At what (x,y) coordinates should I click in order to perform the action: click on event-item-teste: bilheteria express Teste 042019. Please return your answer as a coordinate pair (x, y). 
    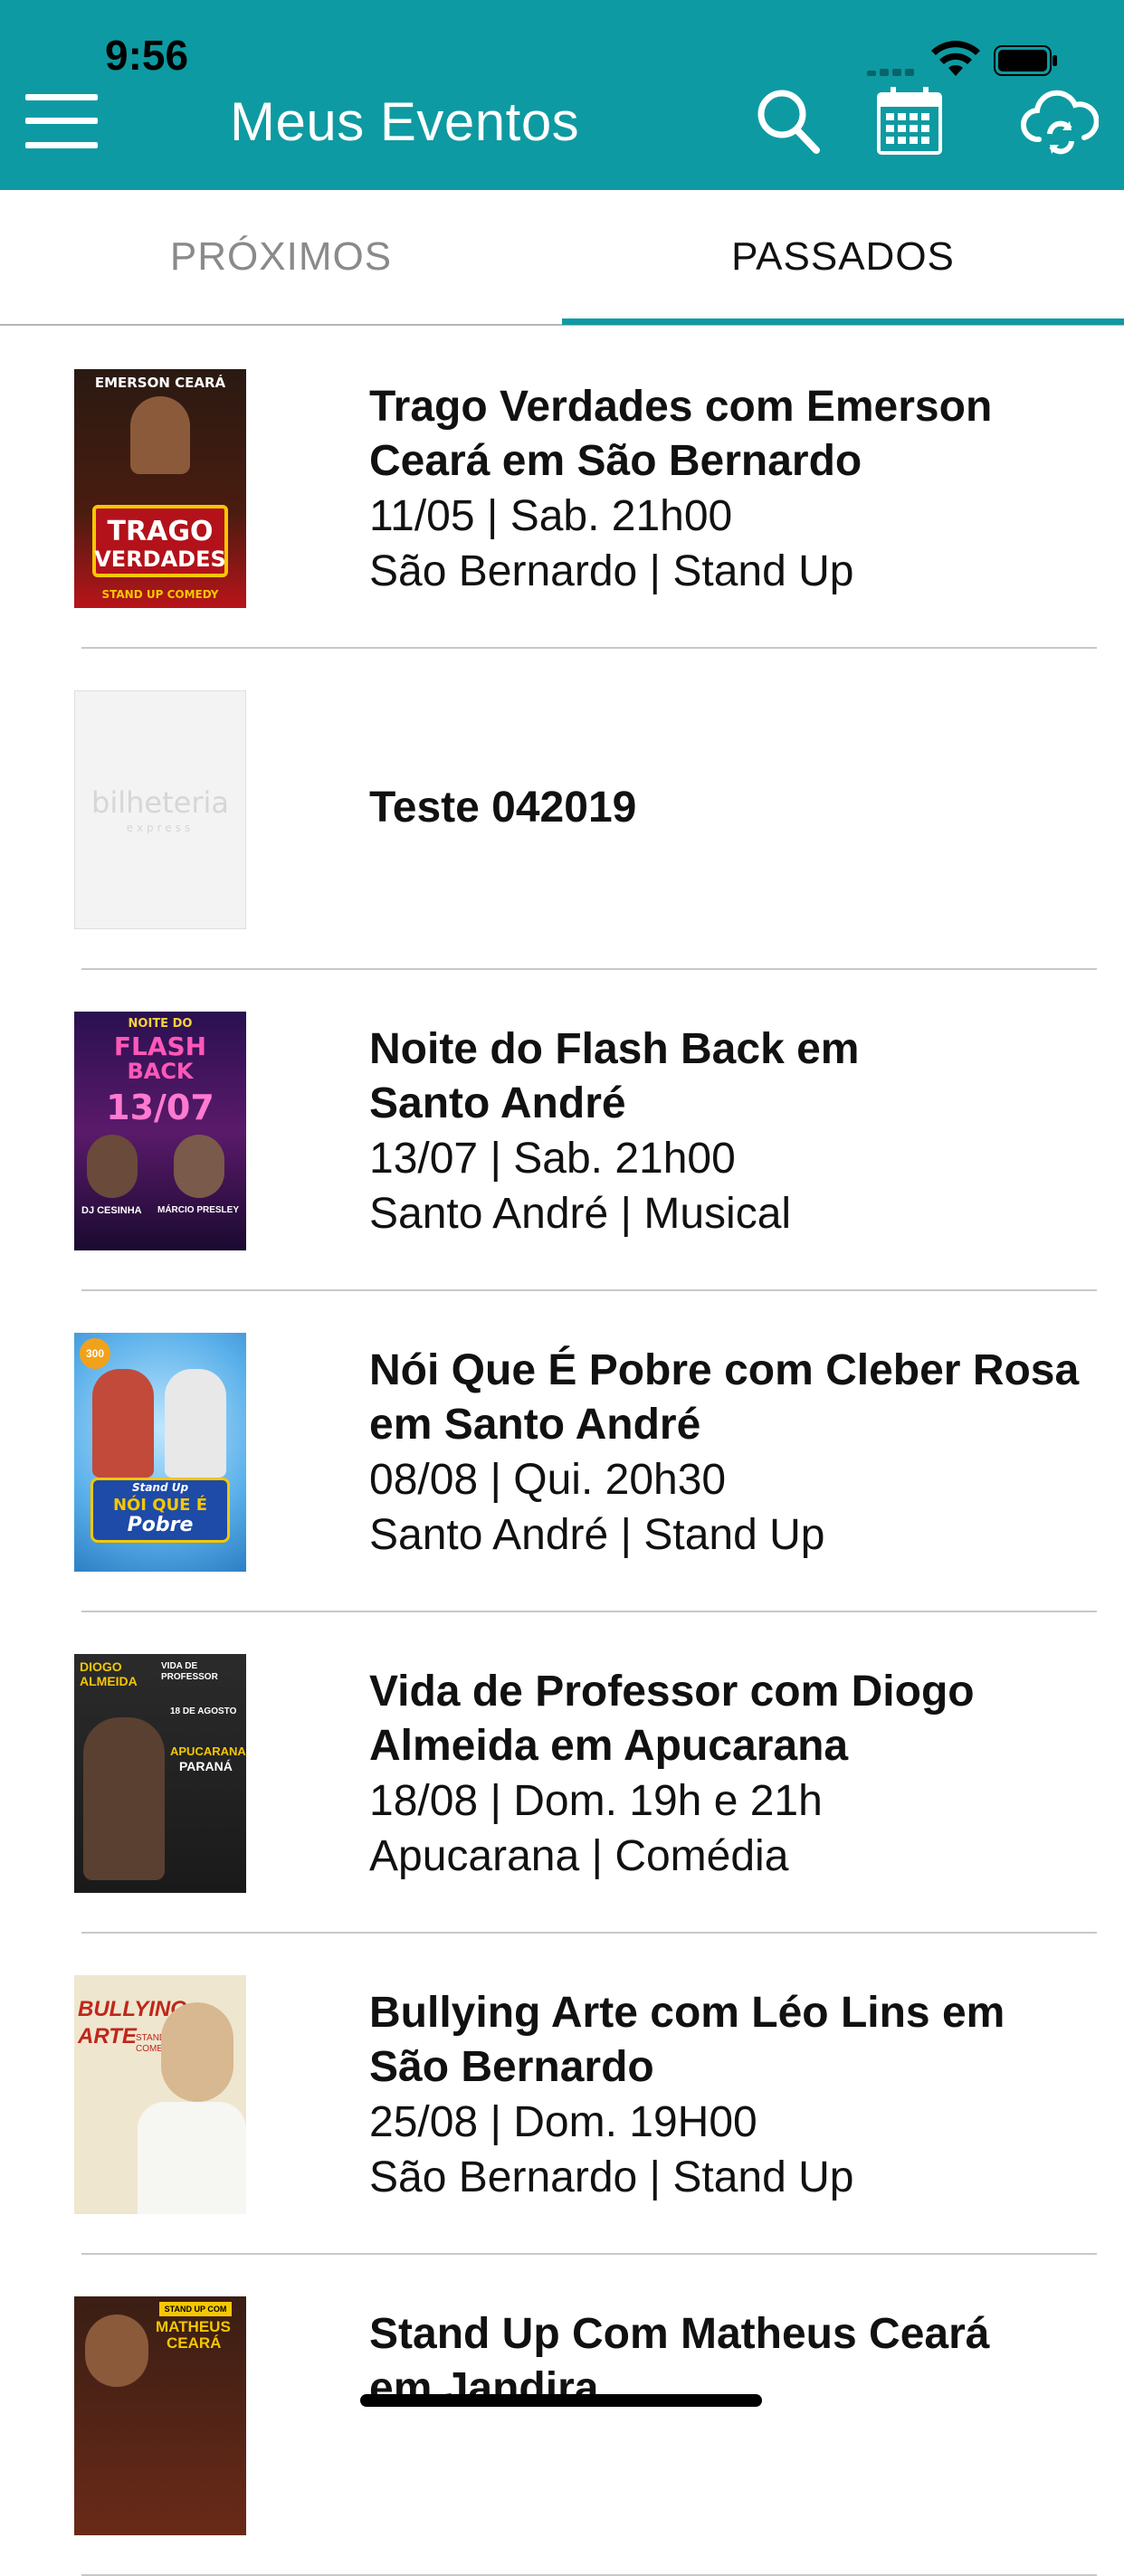
    Looking at the image, I should click on (562, 810).